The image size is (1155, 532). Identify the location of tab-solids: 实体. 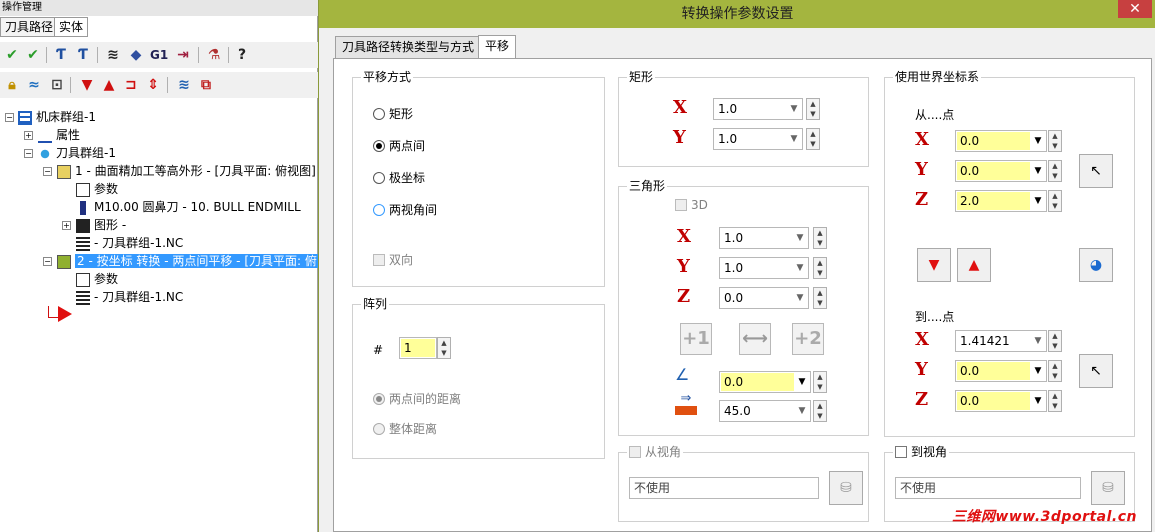
(71, 27).